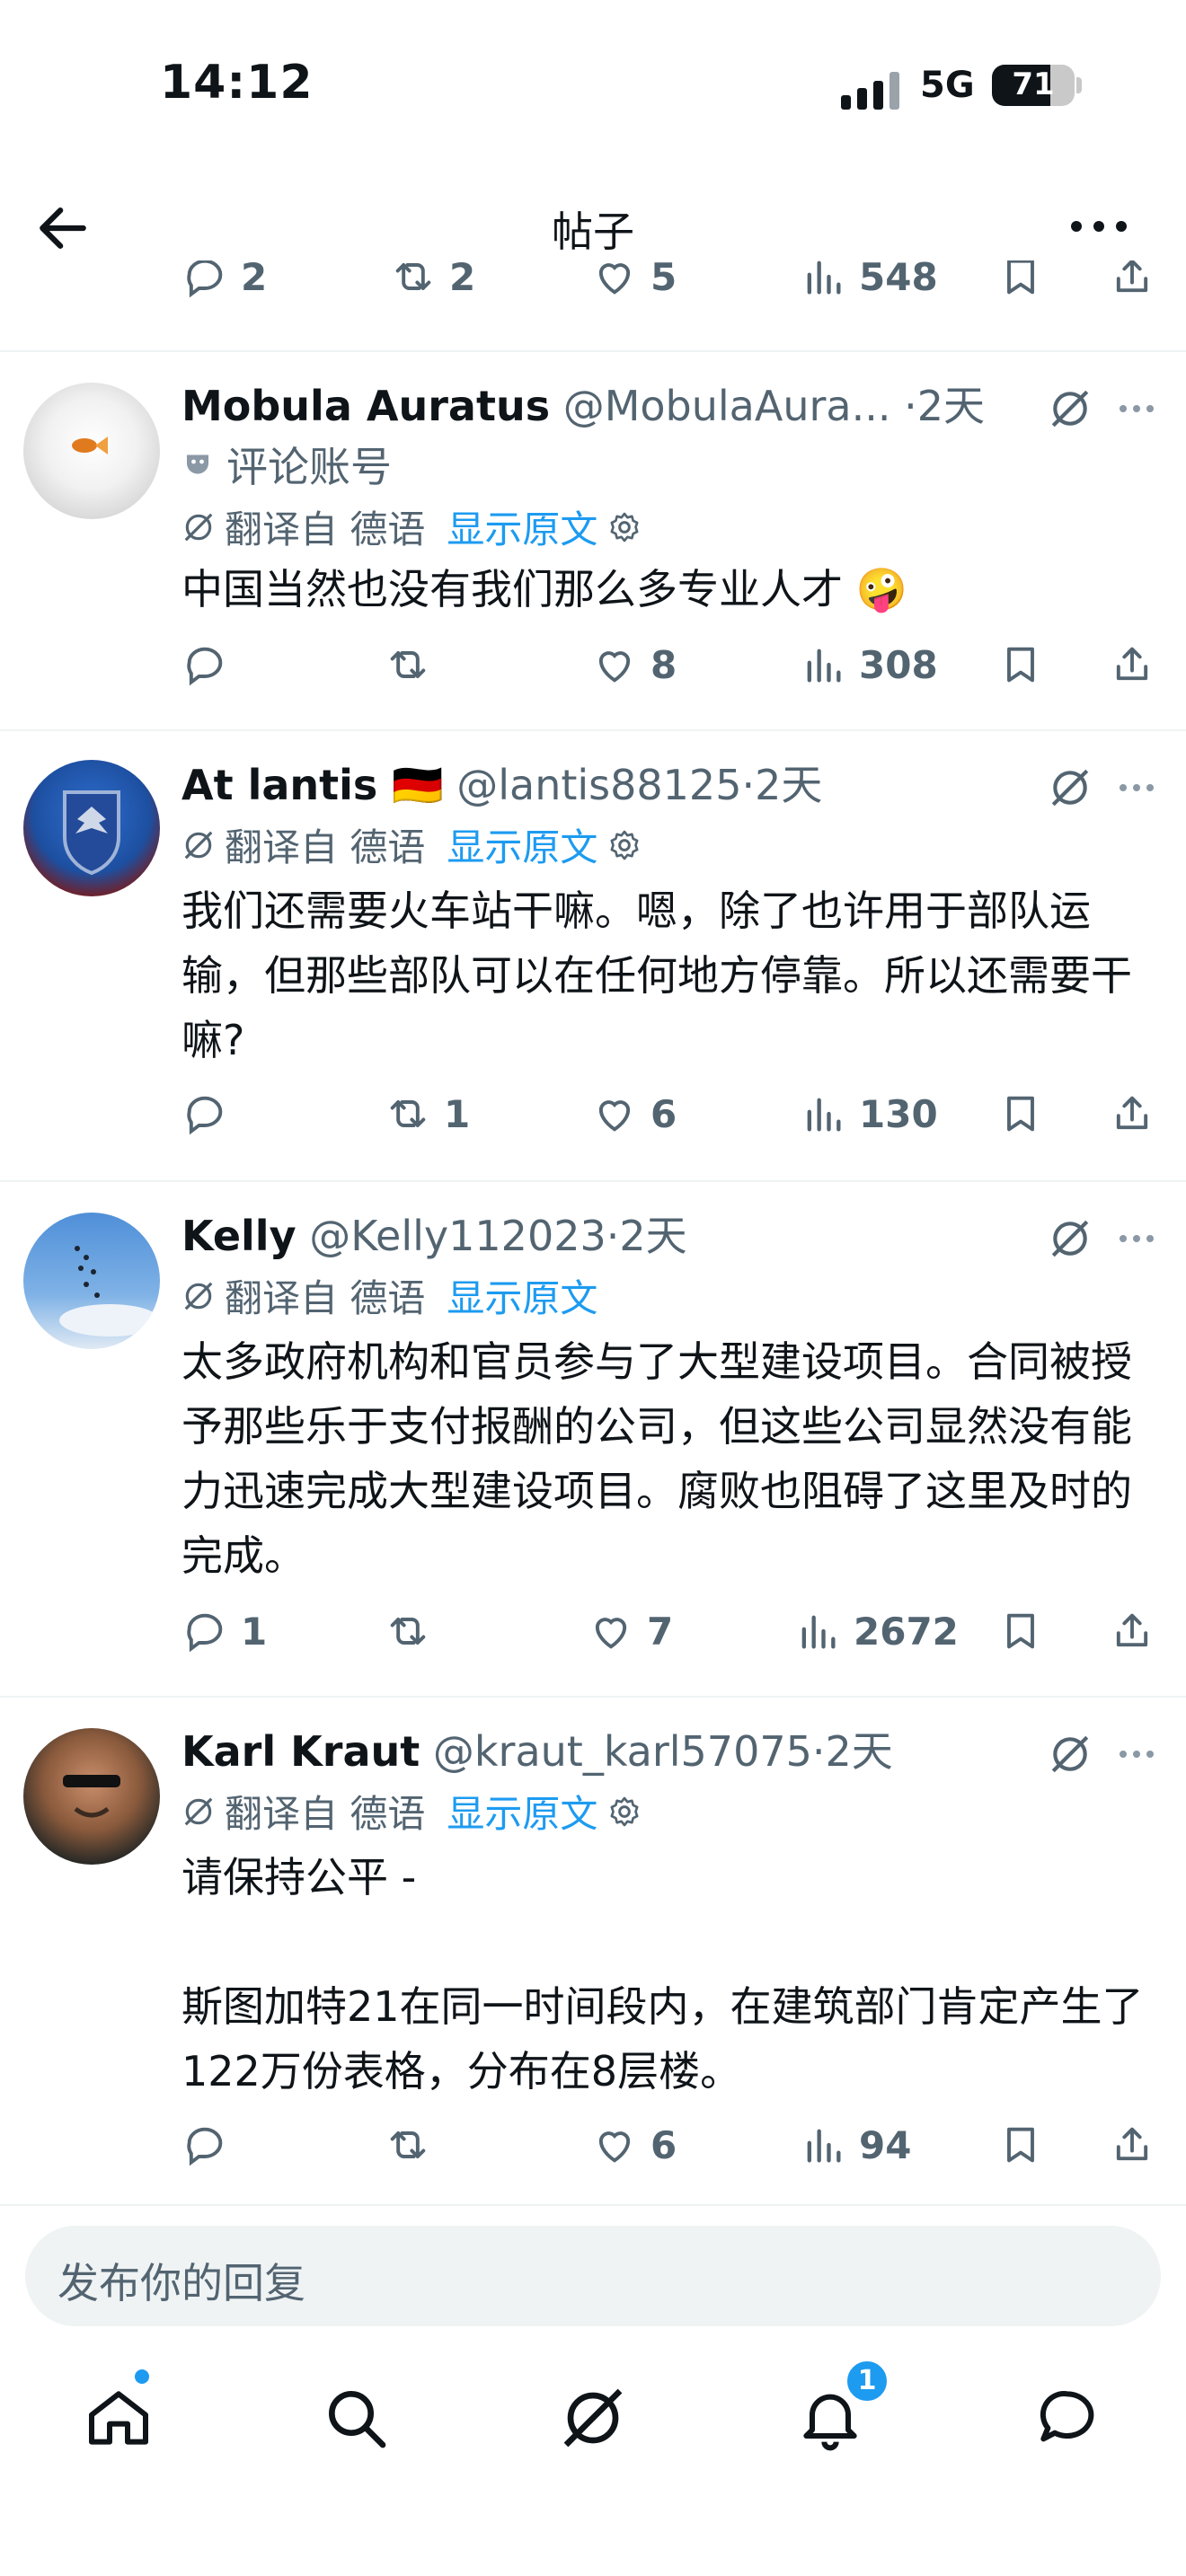 The image size is (1186, 2576). What do you see at coordinates (947, 85) in the screenshot?
I see `network-type: 5G` at bounding box center [947, 85].